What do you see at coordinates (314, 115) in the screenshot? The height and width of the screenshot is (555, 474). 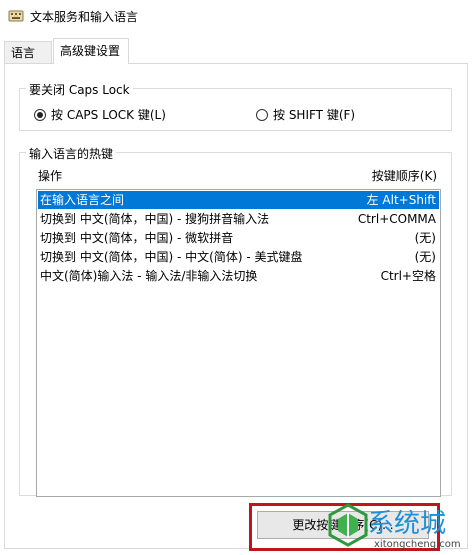 I see `radio-shift-label: 按 SHIFT 键(F)` at bounding box center [314, 115].